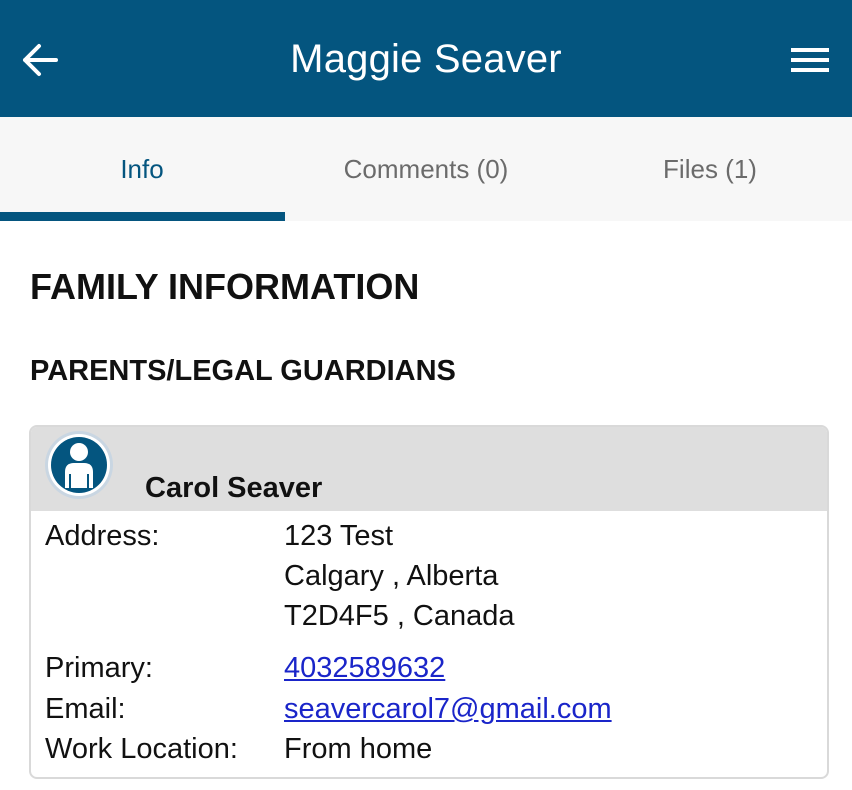 This screenshot has width=852, height=790. Describe the element at coordinates (79, 465) in the screenshot. I see `person-avatar-icon` at that location.